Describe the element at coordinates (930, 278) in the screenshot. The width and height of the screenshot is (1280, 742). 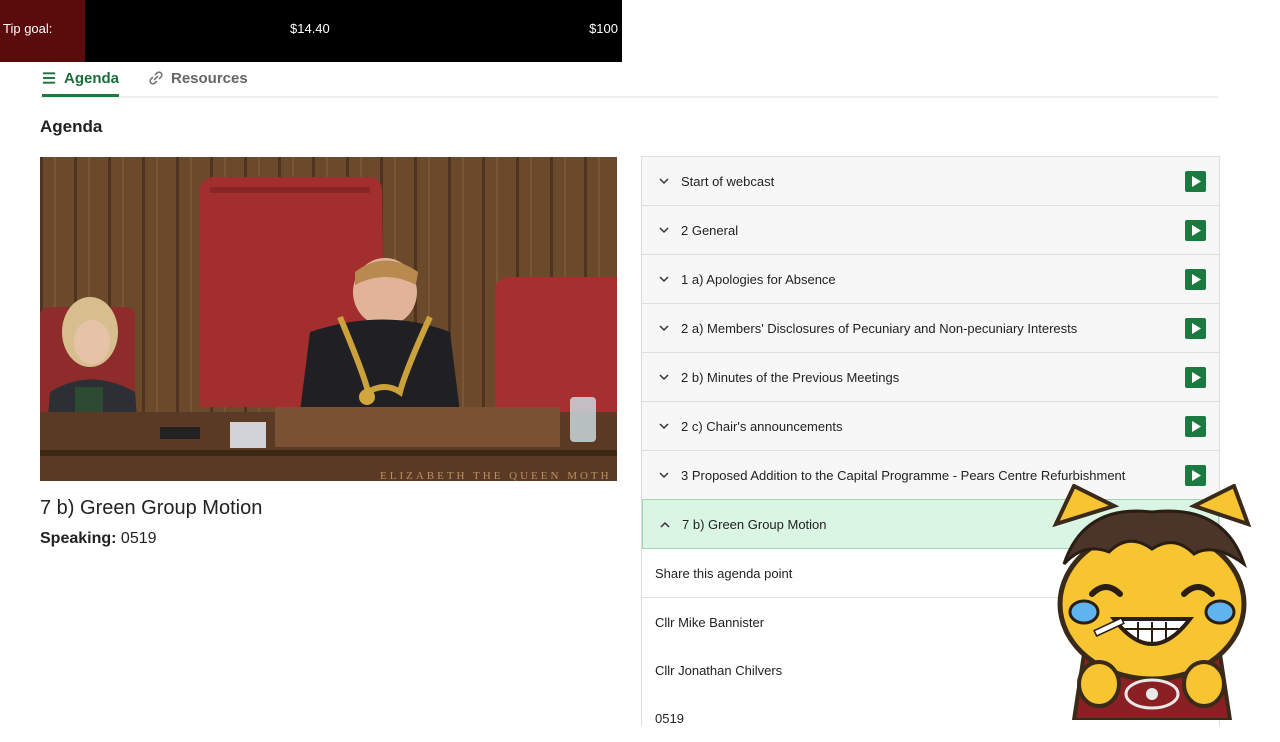
I see `agenda-item: 1 a) Apologies for Absence` at that location.